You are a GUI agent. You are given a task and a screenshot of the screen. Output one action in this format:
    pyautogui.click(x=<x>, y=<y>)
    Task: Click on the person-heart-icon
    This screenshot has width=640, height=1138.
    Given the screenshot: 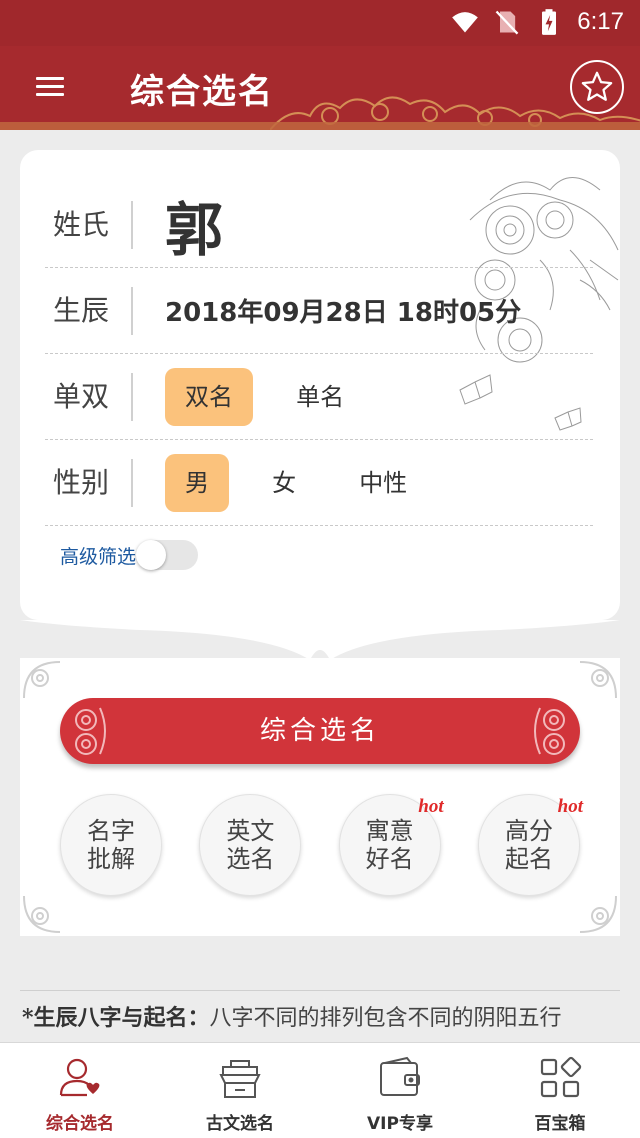 What is the action you would take?
    pyautogui.click(x=79, y=1077)
    